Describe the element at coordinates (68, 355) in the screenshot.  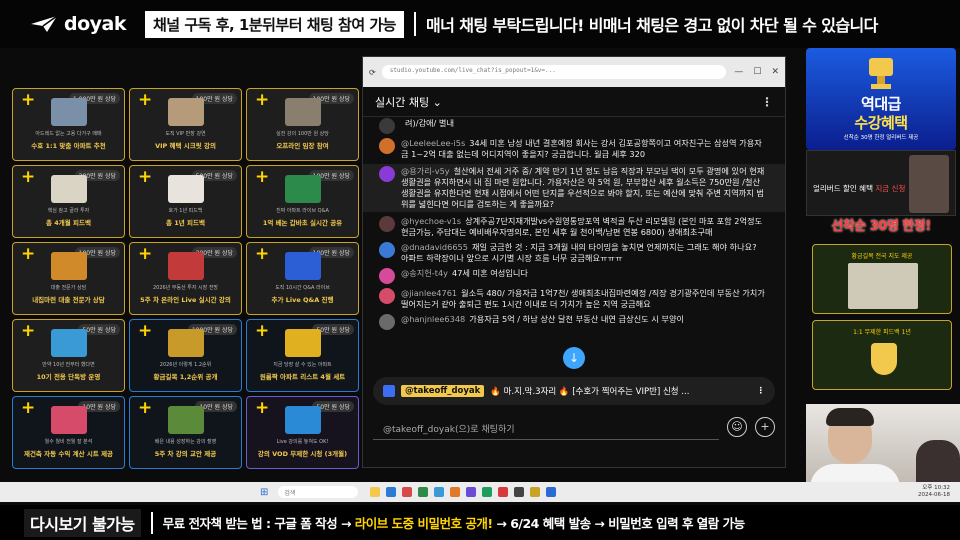
I see `product-card: +50만 원 상당 만약 10년 전부터 했다면 10기 전용 단독방 운영` at that location.